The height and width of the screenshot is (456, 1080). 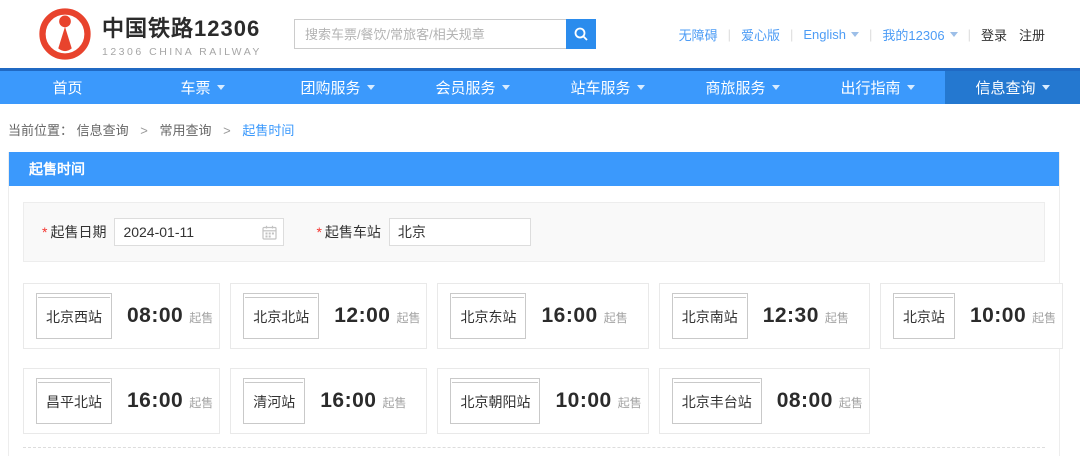 What do you see at coordinates (1012, 87) in the screenshot?
I see `nav-item-info-query: 信息查询` at bounding box center [1012, 87].